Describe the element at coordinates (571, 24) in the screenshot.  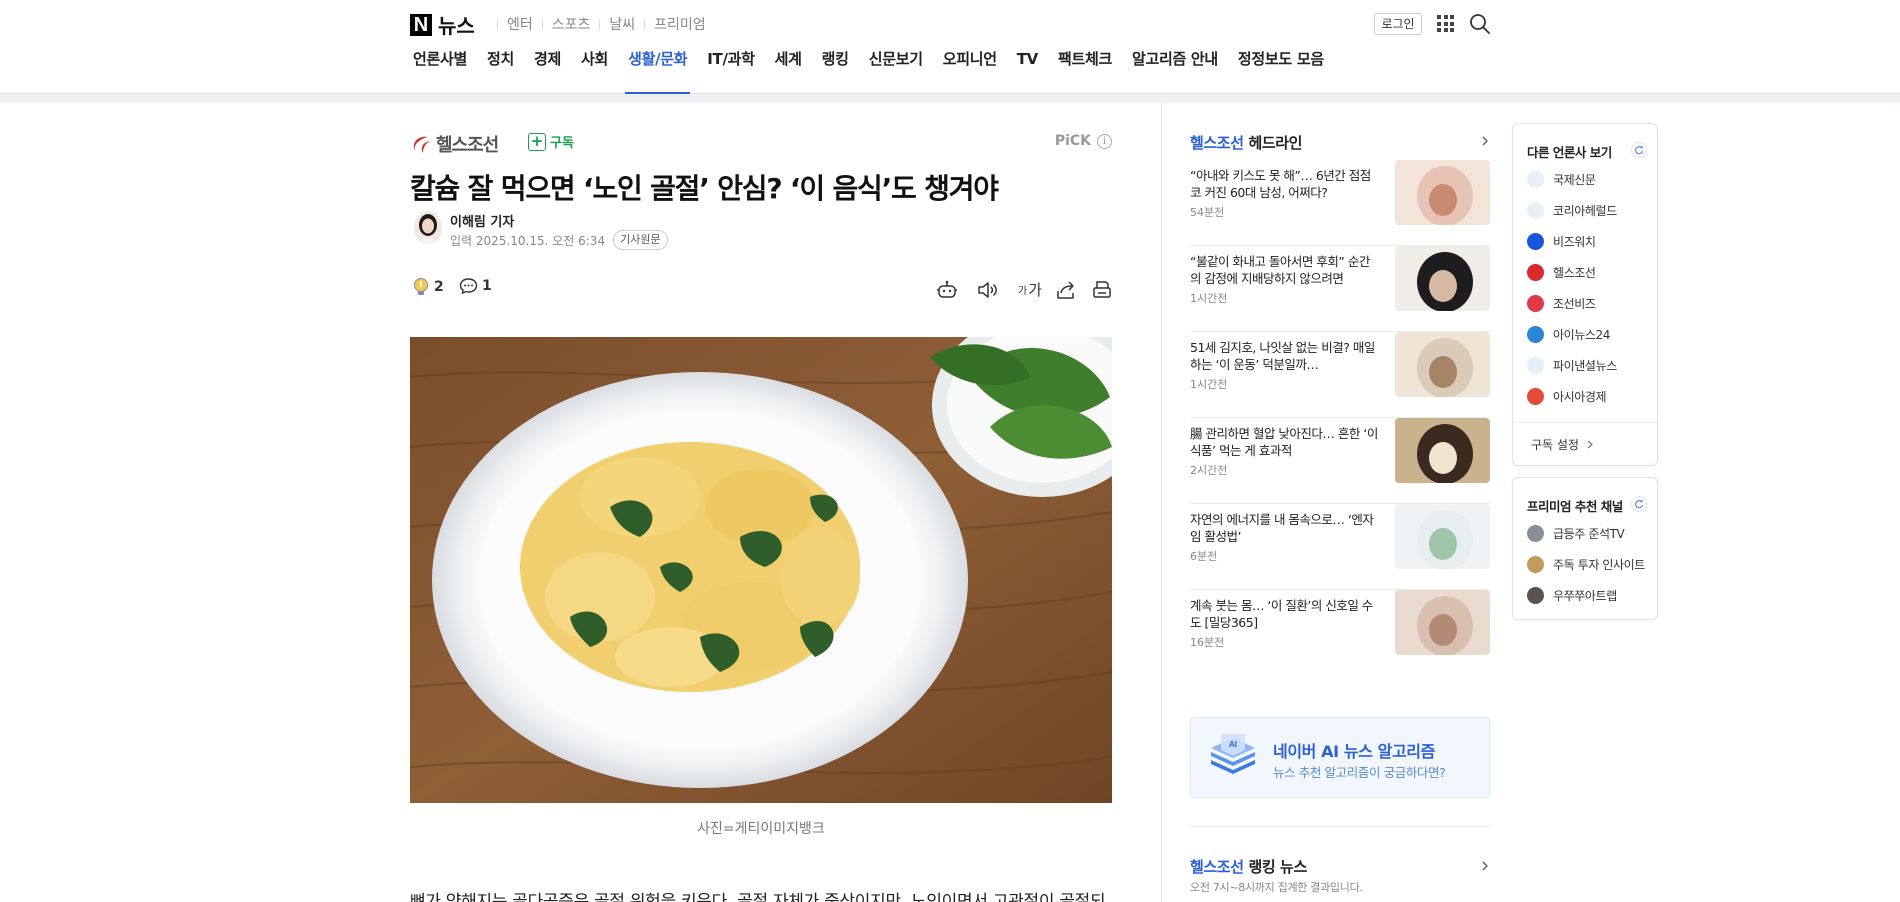
I see `service-link-sports: 스포츠` at that location.